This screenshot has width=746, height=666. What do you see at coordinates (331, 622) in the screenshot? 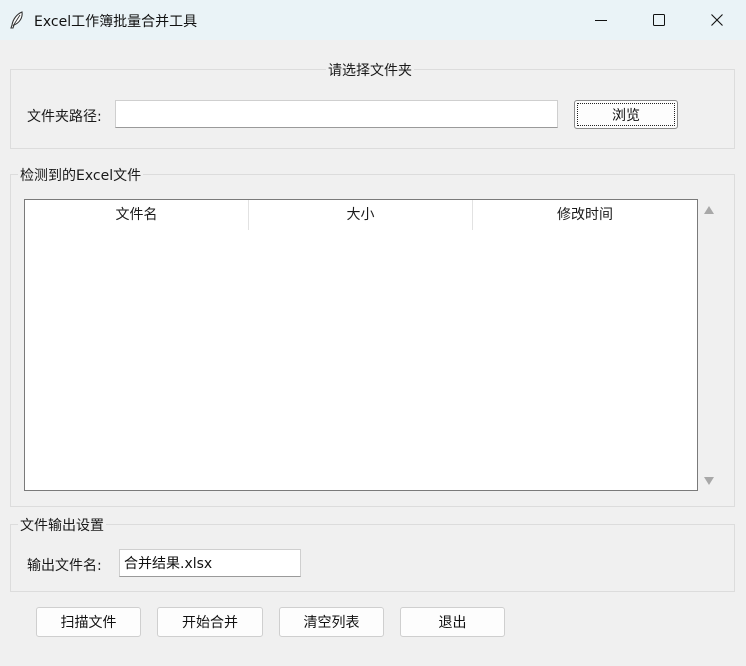
I see `clear-list-button: 清空列表` at bounding box center [331, 622].